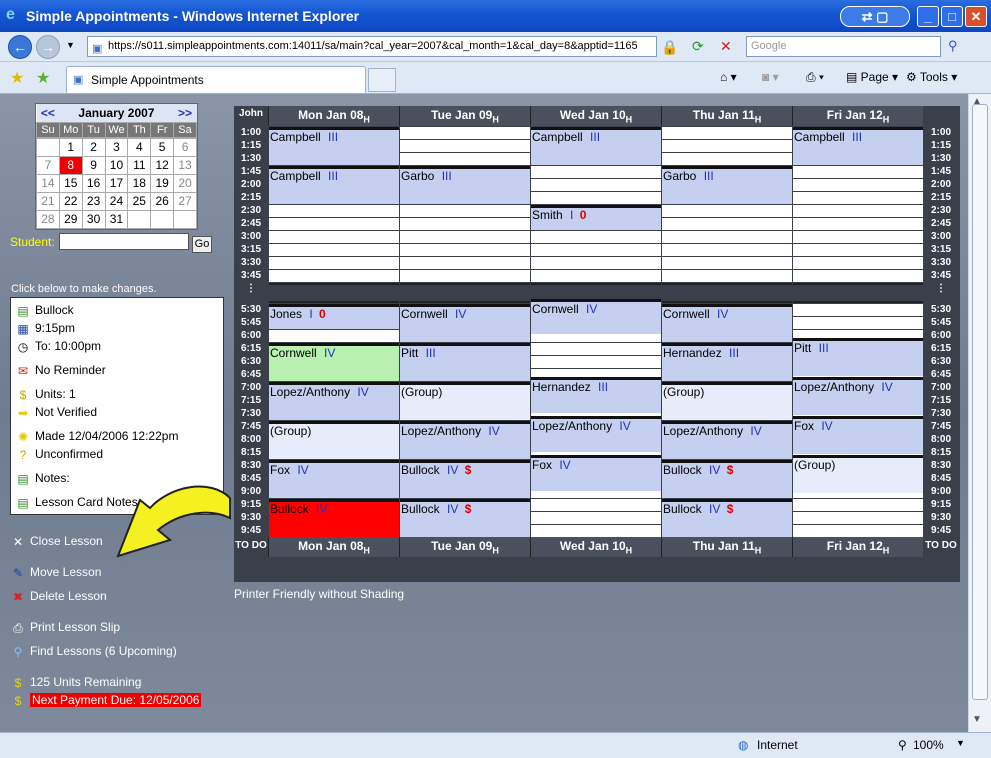 The height and width of the screenshot is (758, 991). Describe the element at coordinates (202, 244) in the screenshot. I see `go-button: Go` at that location.